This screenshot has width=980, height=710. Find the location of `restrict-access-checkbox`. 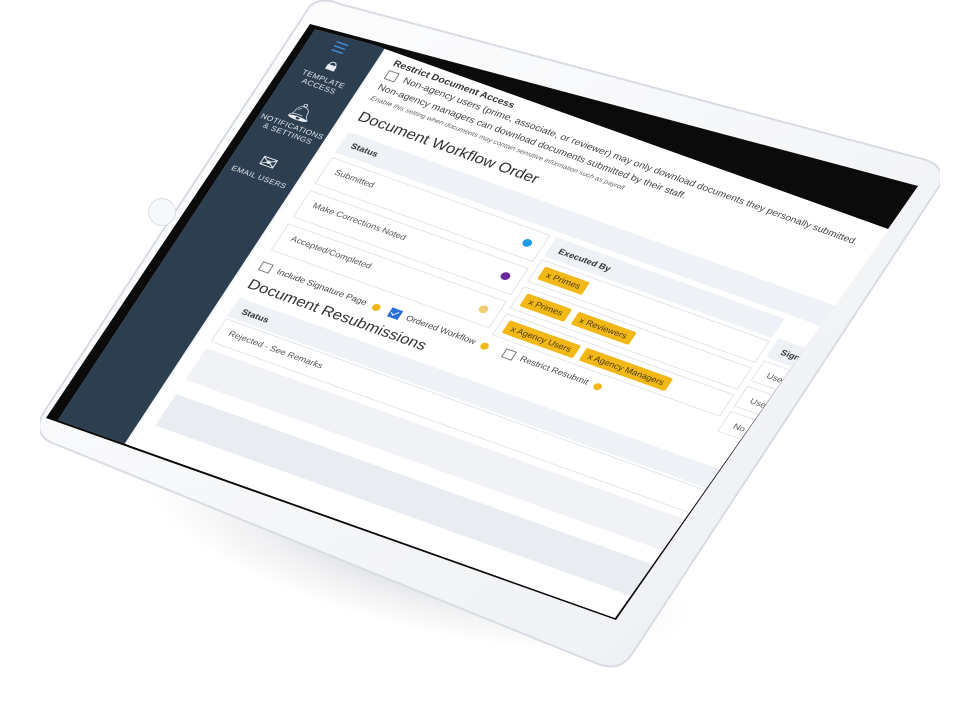

restrict-access-checkbox is located at coordinates (391, 76).